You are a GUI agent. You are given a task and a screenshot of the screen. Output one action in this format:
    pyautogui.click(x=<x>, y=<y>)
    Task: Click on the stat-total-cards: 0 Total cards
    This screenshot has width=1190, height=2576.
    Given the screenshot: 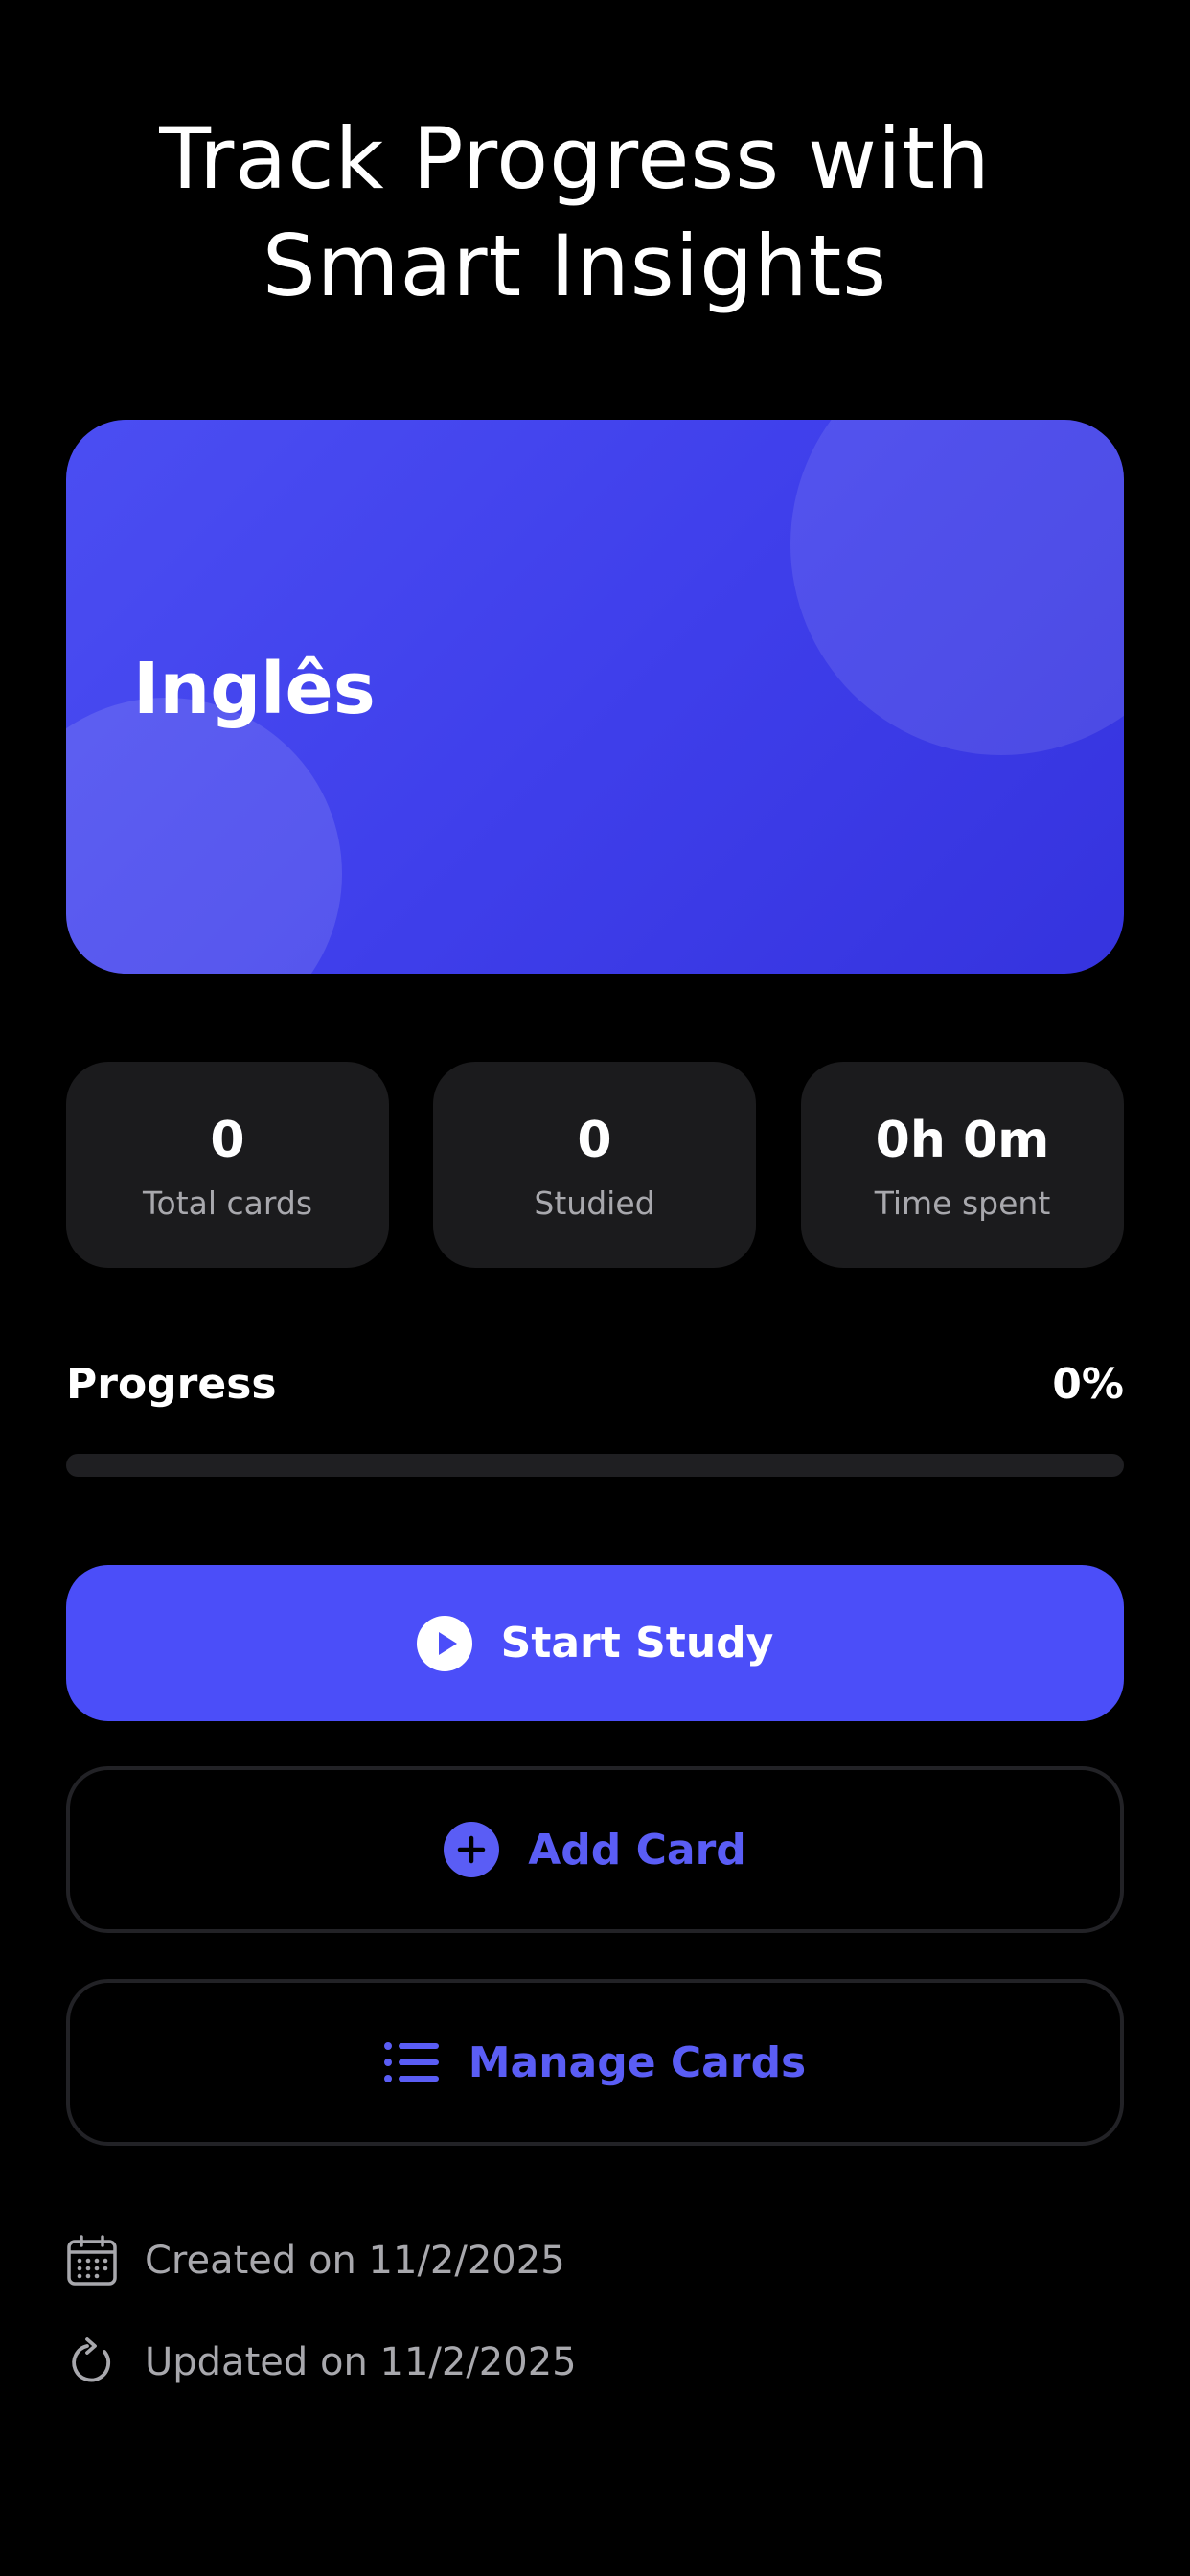 What is the action you would take?
    pyautogui.click(x=228, y=1165)
    